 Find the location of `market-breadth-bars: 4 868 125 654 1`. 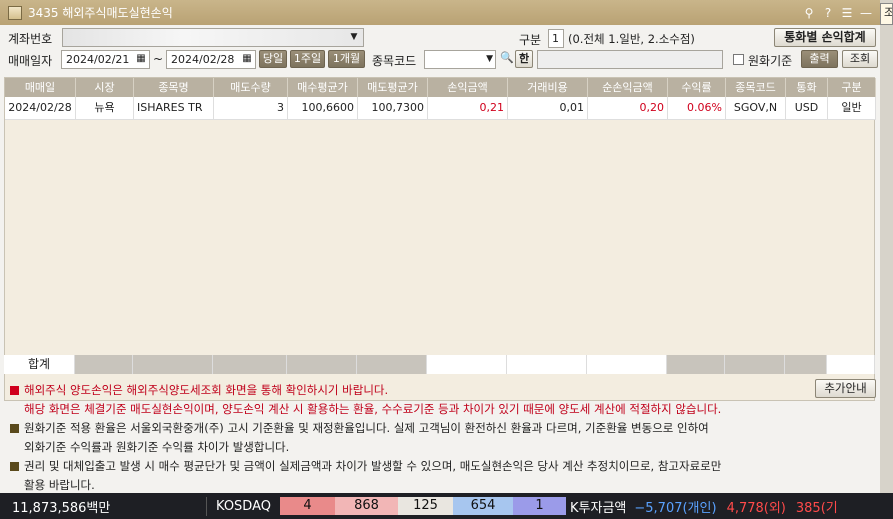

market-breadth-bars: 4 868 125 654 1 is located at coordinates (423, 506).